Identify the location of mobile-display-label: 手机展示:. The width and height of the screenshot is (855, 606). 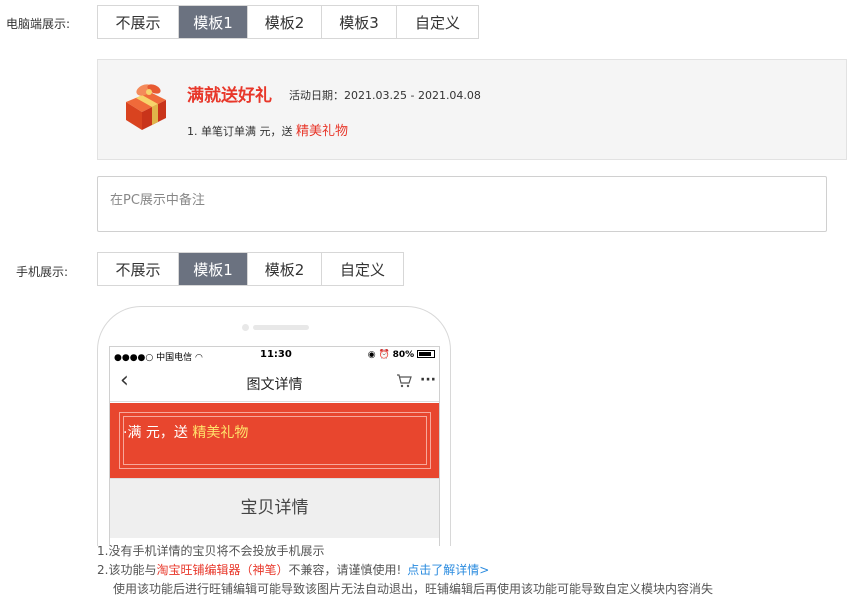
(42, 272).